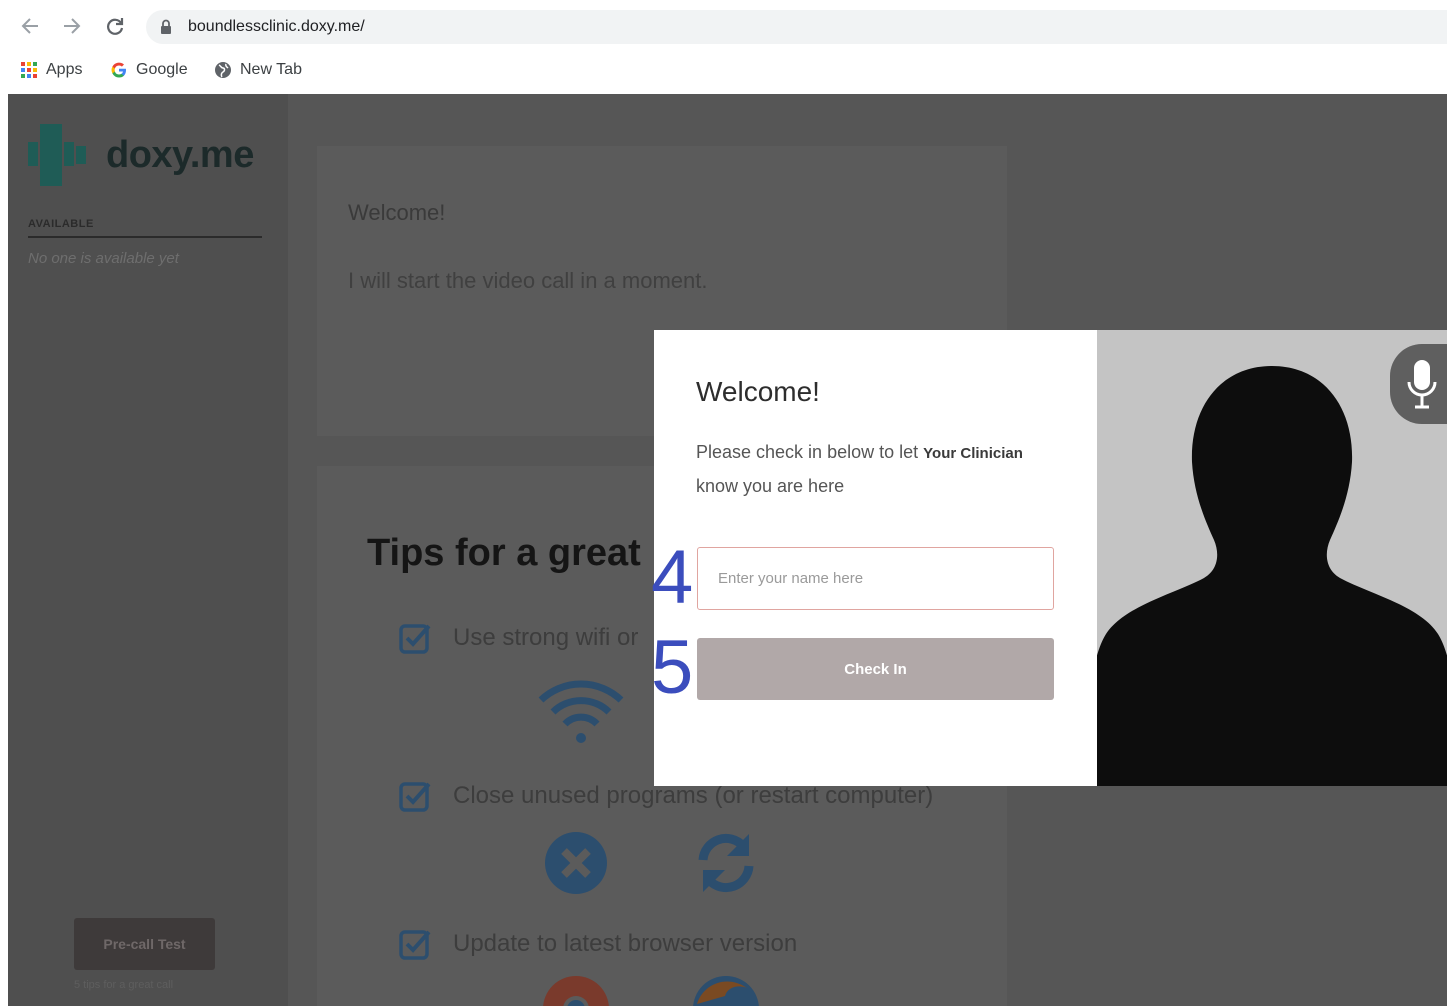 The height and width of the screenshot is (1006, 1447). Describe the element at coordinates (162, 69) in the screenshot. I see `bookmark-label: Google` at that location.